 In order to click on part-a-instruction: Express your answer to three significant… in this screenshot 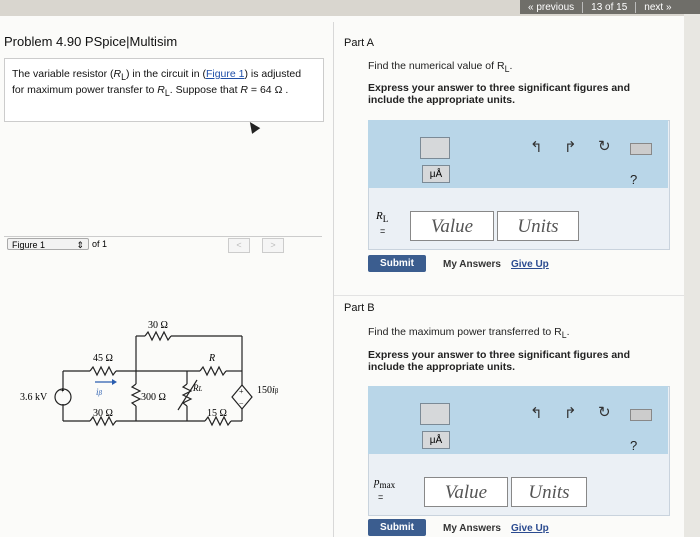, I will do `click(499, 94)`.